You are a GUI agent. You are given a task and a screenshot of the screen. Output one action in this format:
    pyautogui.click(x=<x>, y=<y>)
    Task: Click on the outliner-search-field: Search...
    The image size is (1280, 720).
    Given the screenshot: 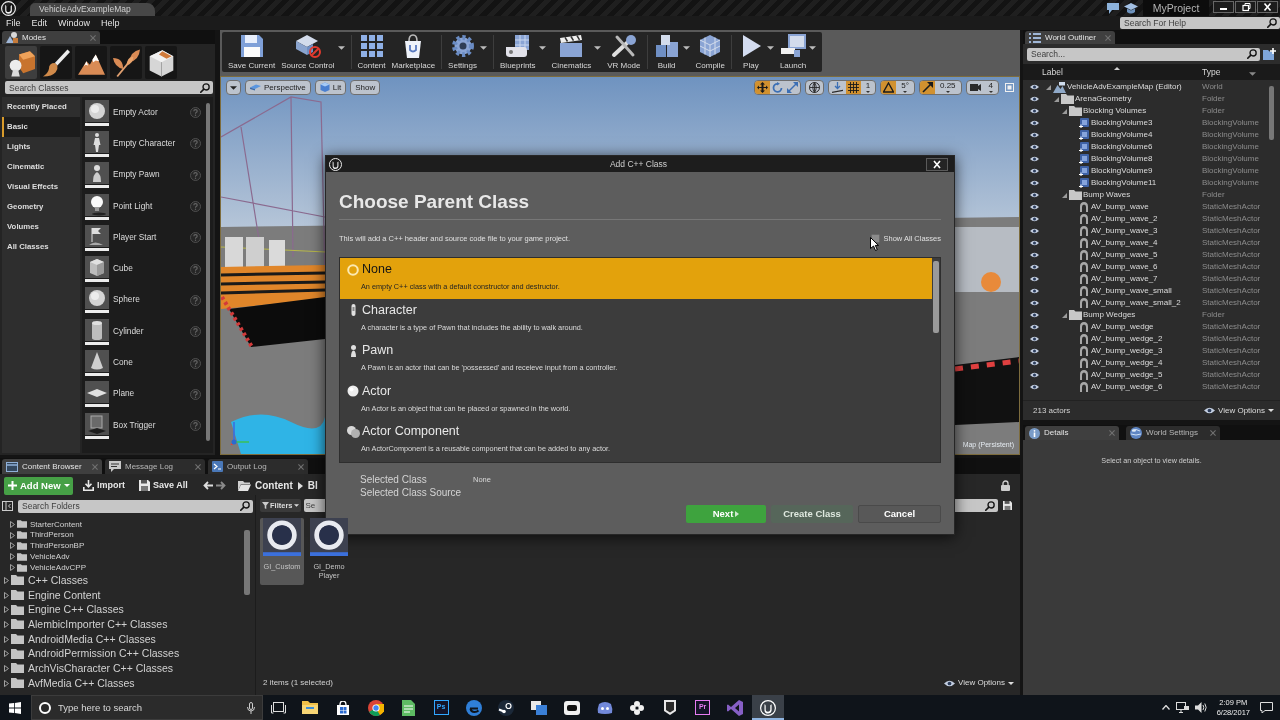 What is the action you would take?
    pyautogui.click(x=1143, y=54)
    